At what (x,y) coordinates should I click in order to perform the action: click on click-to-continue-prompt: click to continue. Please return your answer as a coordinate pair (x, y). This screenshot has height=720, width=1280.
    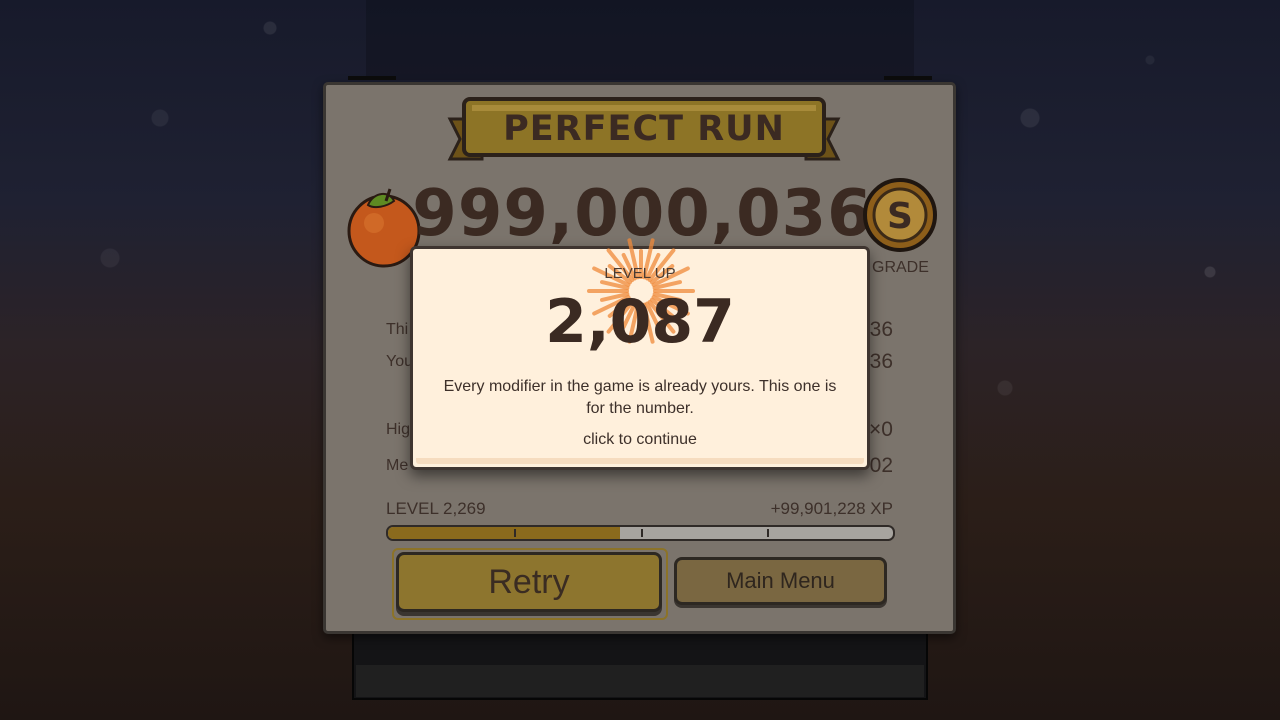
    Looking at the image, I should click on (640, 440).